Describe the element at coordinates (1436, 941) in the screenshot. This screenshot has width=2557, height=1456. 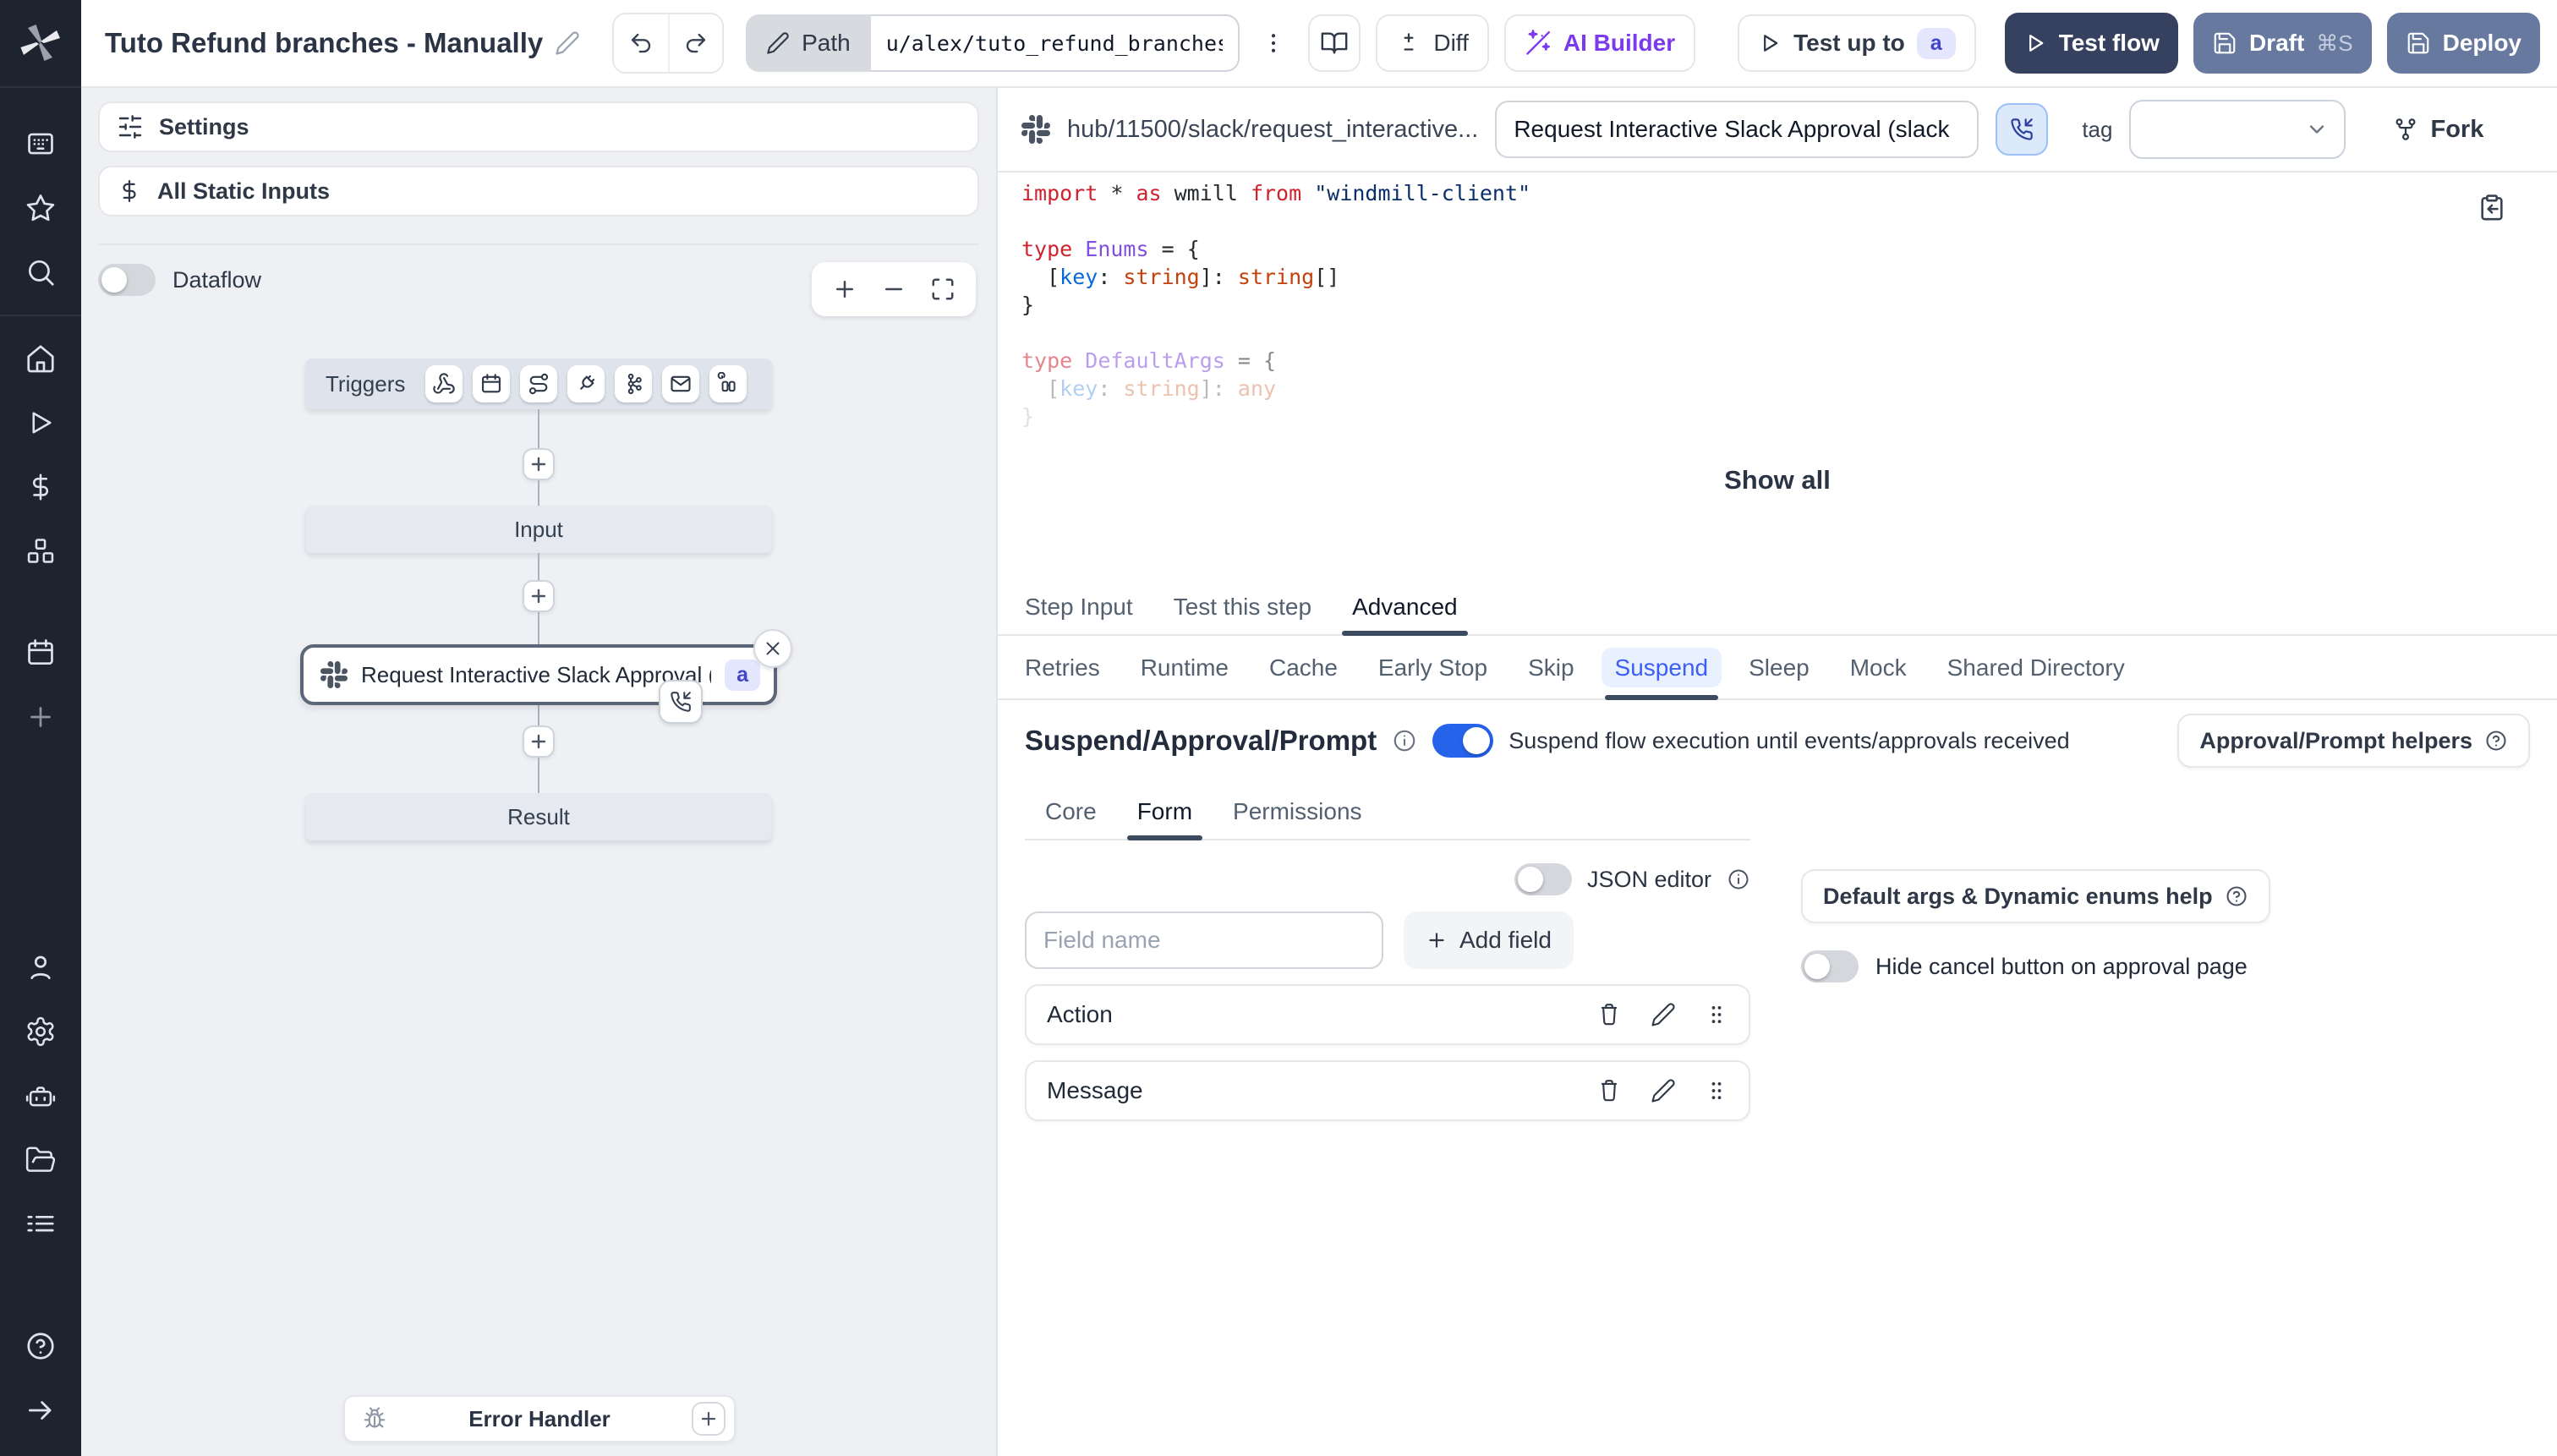
I see `plus-icon` at that location.